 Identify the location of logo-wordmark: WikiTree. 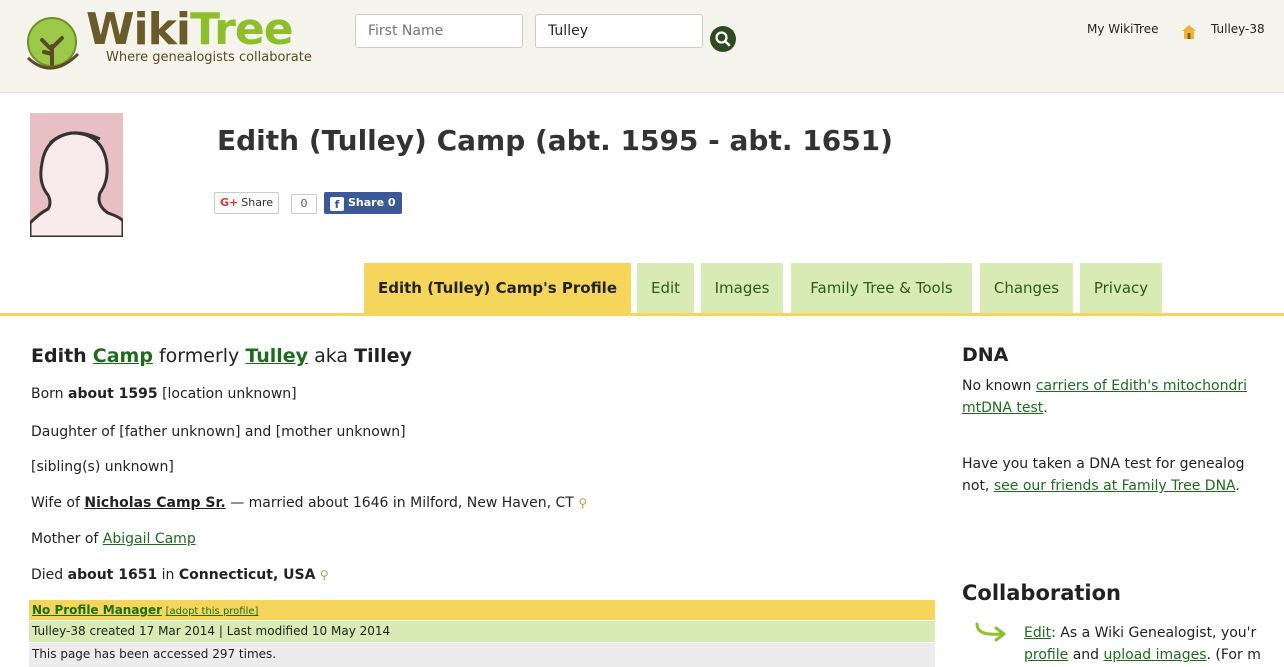
(190, 29).